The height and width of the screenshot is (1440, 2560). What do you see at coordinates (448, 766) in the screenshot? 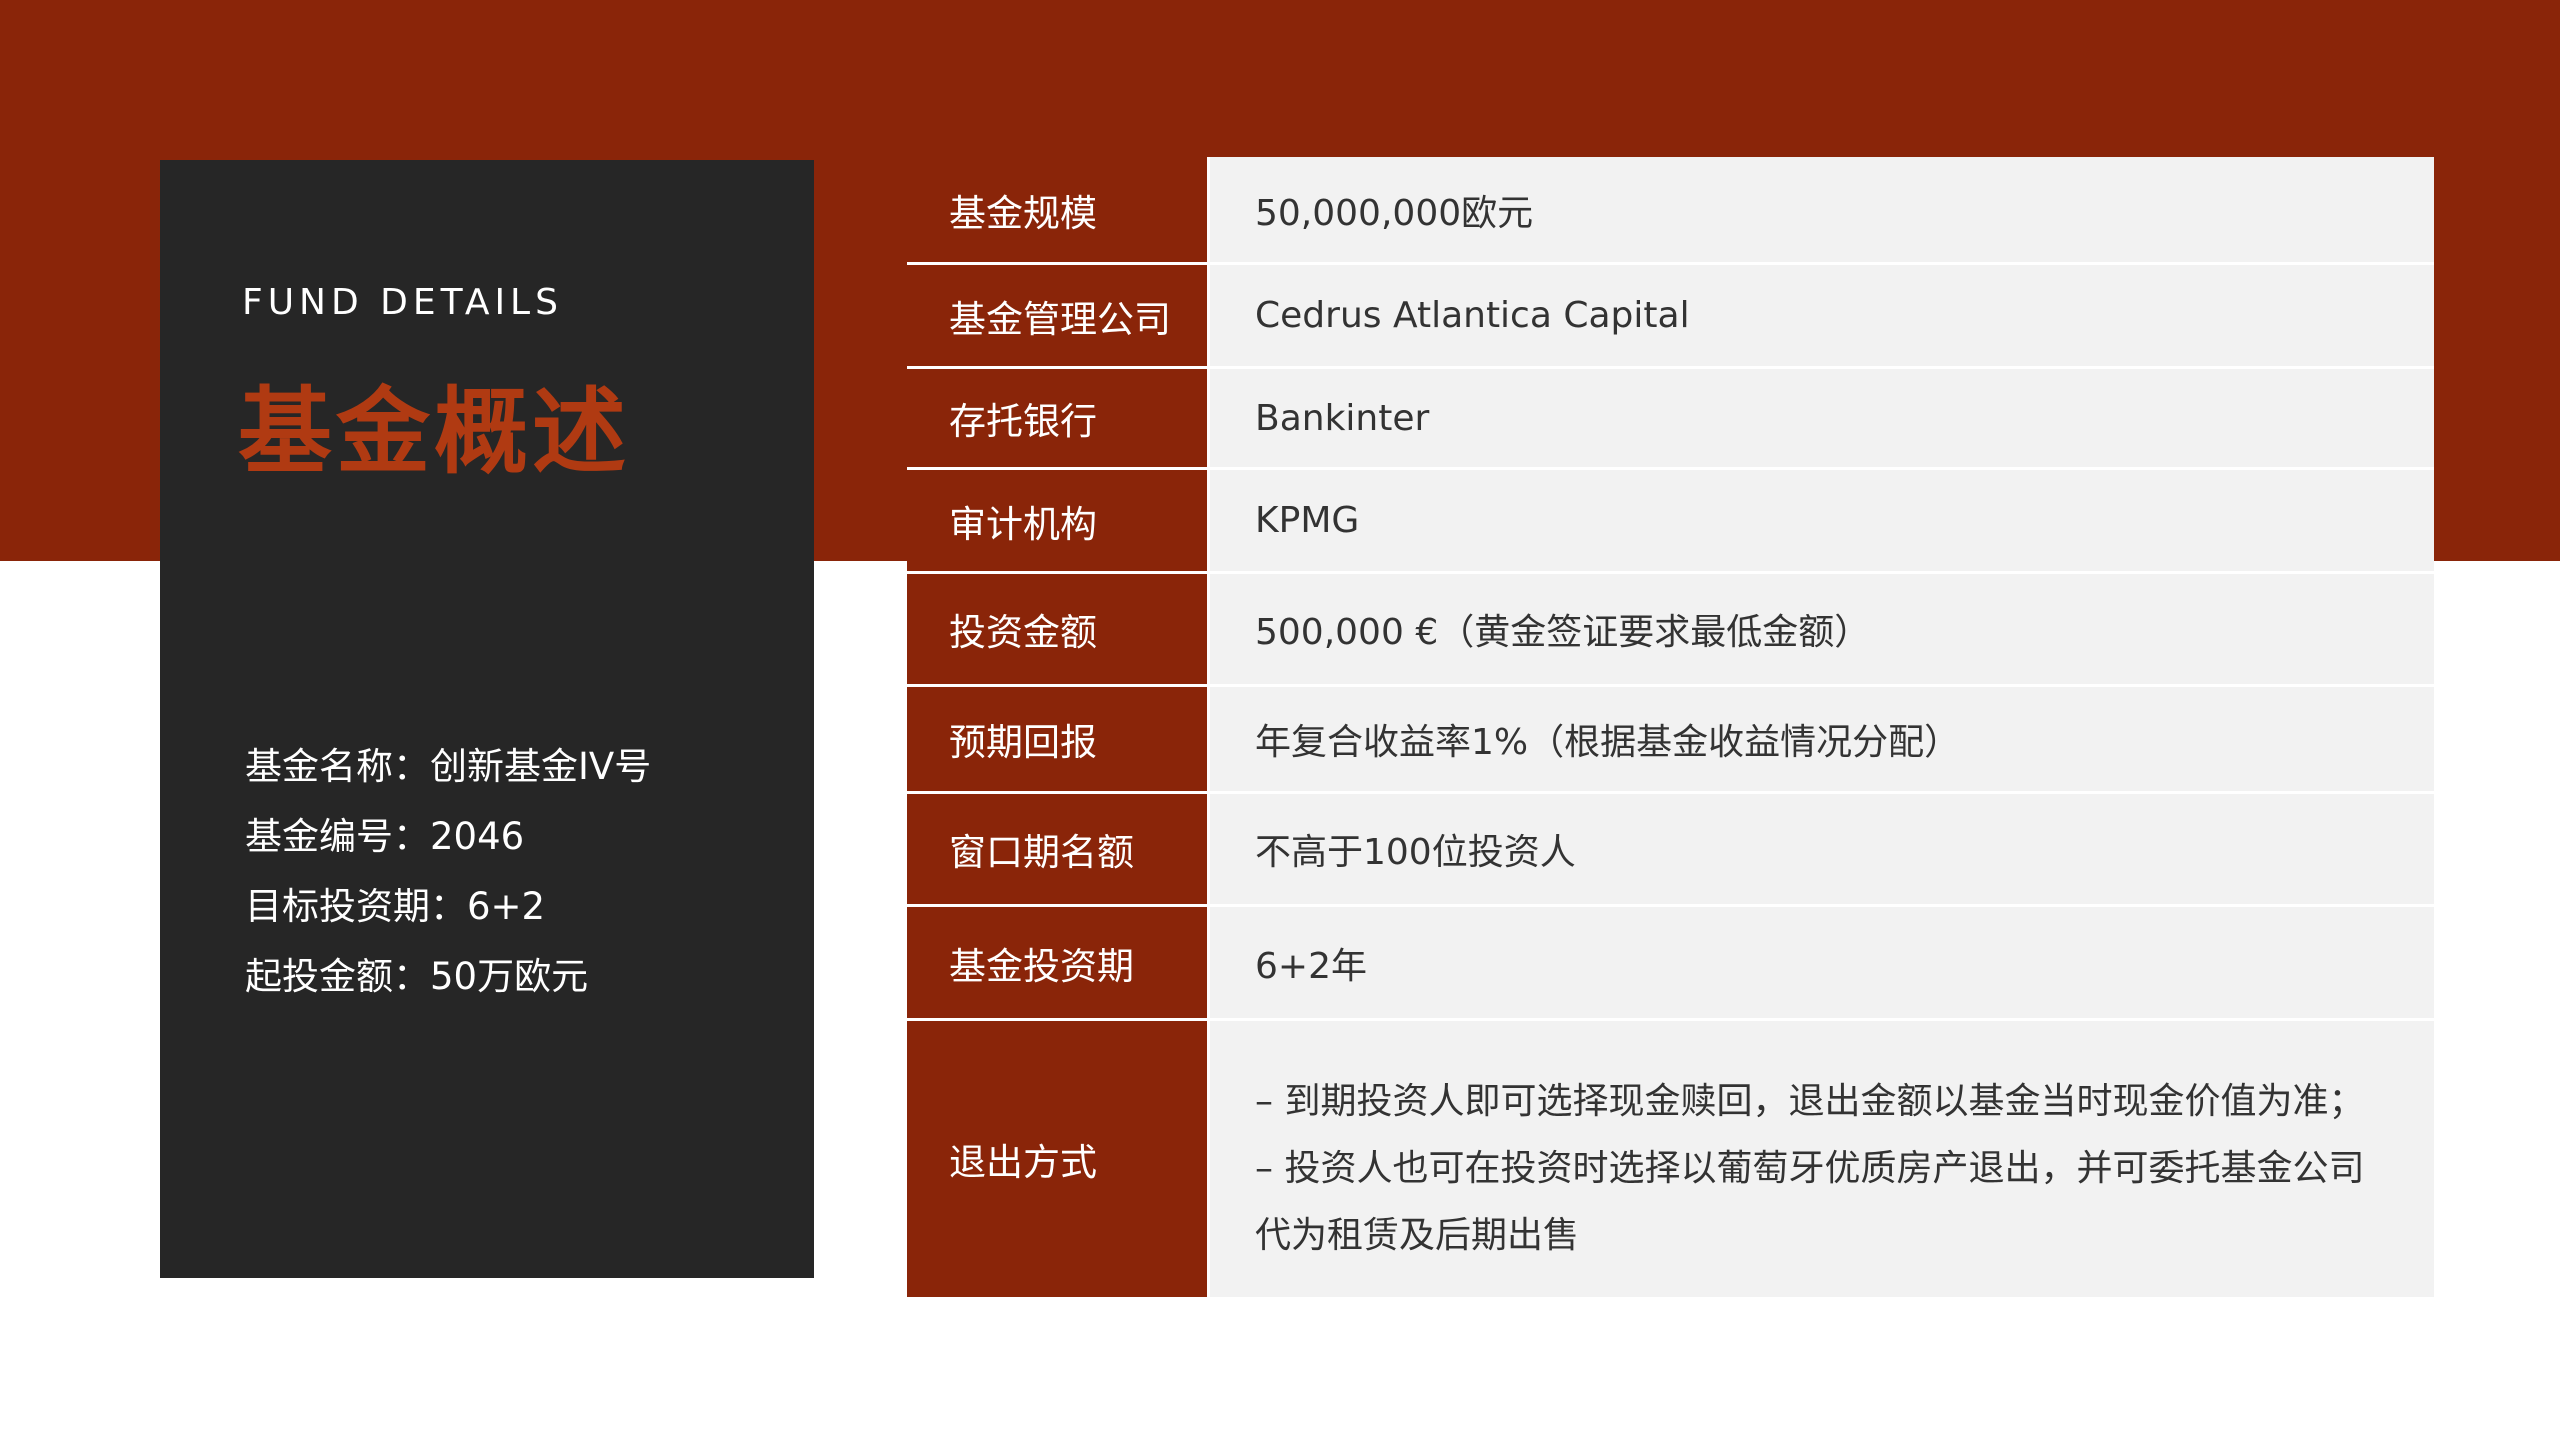
I see `summary-fund-name: 基金名称：创新基金IV号` at bounding box center [448, 766].